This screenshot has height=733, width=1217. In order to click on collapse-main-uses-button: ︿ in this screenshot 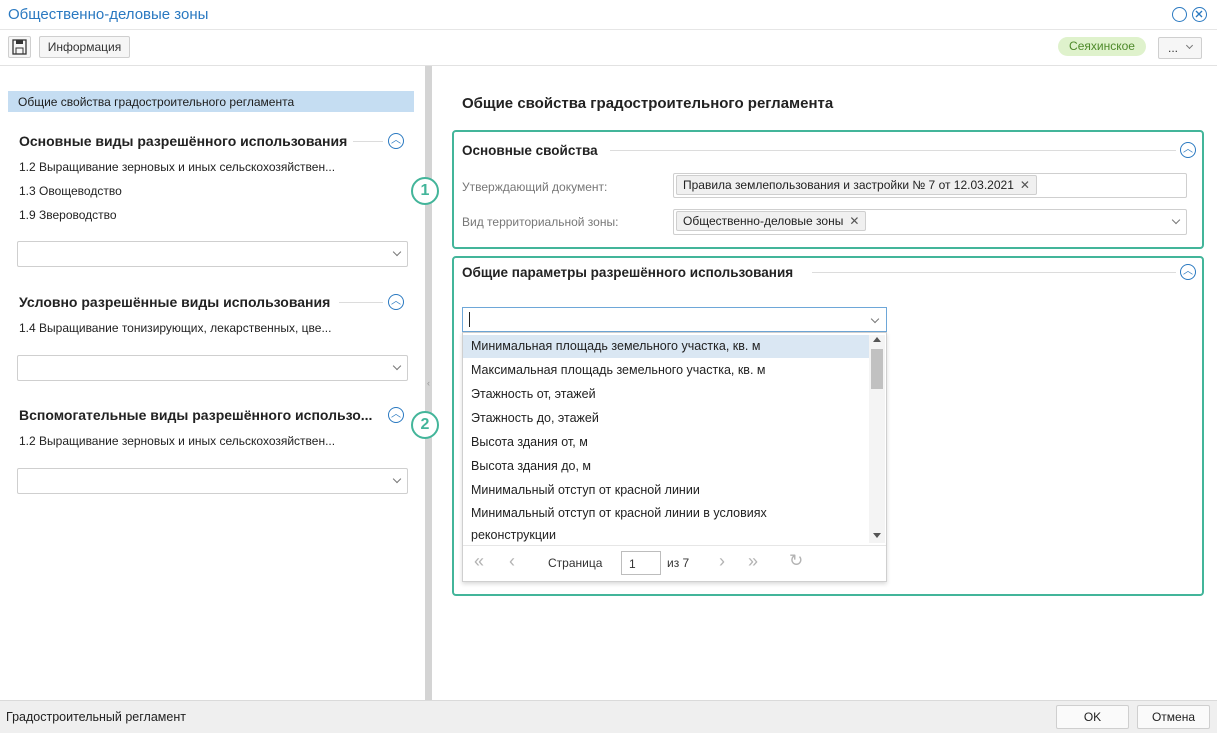, I will do `click(396, 141)`.